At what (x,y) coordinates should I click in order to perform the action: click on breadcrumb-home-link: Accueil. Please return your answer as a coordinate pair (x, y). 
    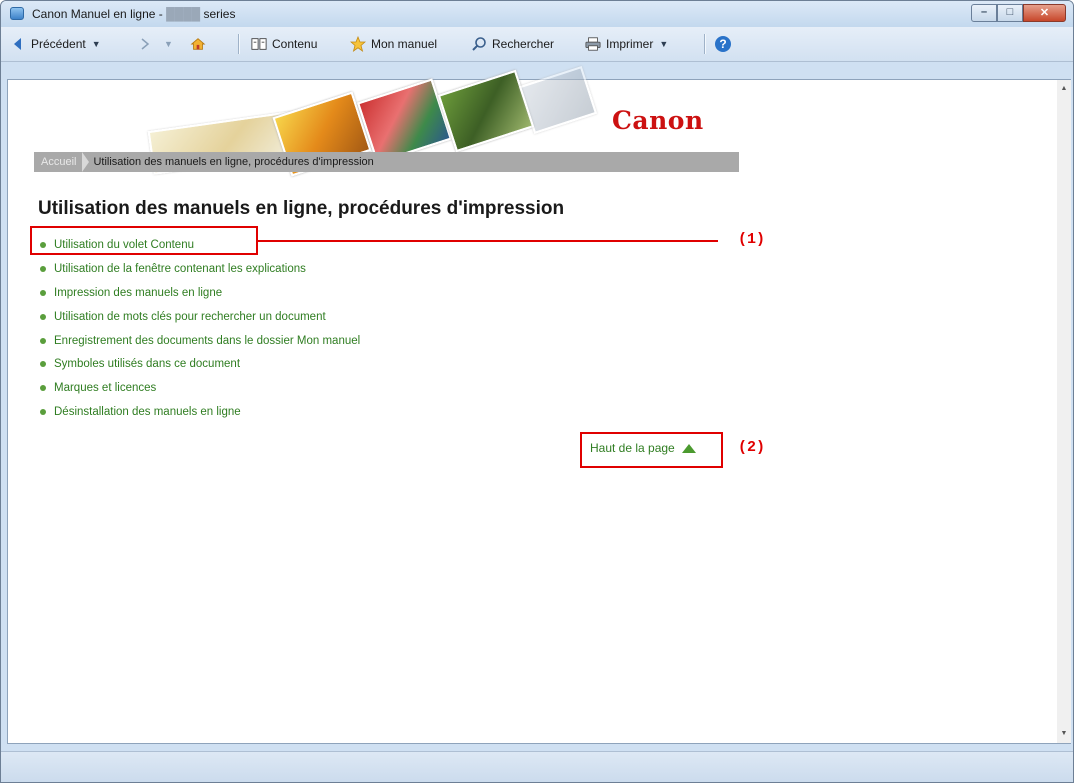
    Looking at the image, I should click on (58, 162).